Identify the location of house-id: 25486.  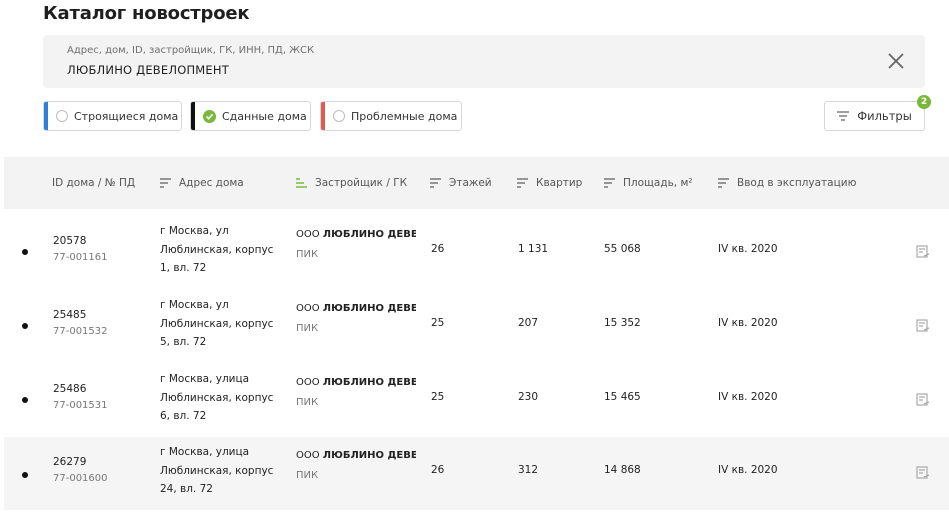
(70, 389).